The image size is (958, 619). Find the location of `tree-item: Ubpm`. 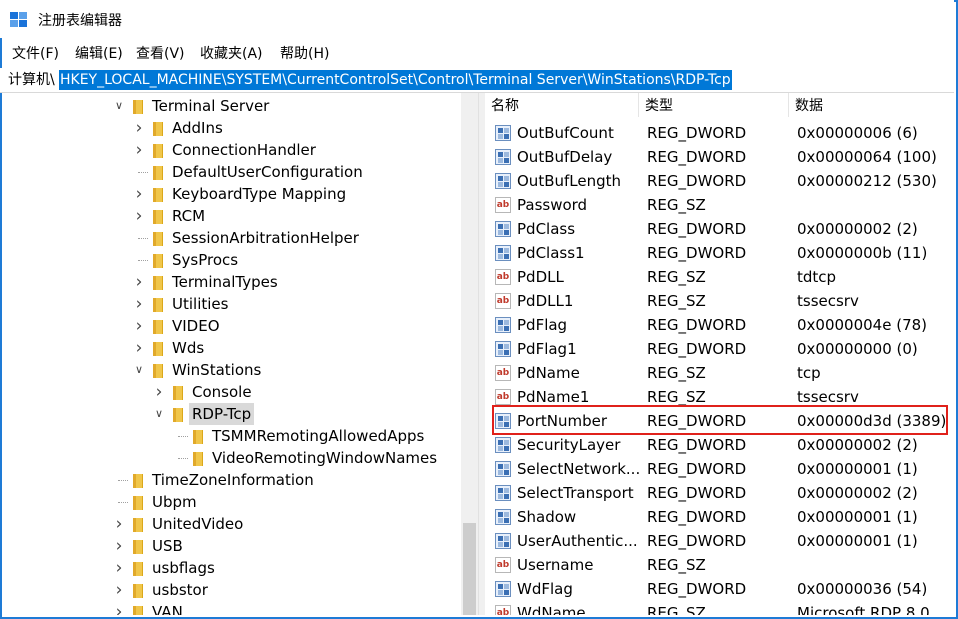

tree-item: Ubpm is located at coordinates (230, 502).